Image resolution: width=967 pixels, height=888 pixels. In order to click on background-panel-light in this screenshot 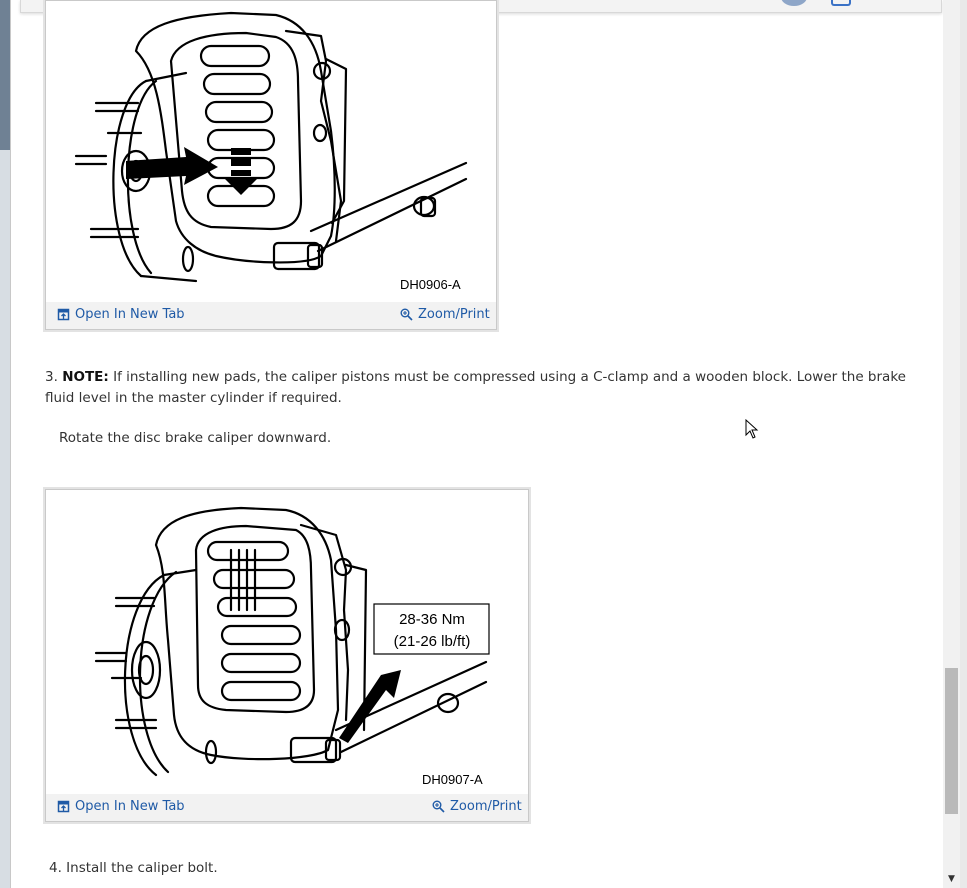, I will do `click(5, 519)`.